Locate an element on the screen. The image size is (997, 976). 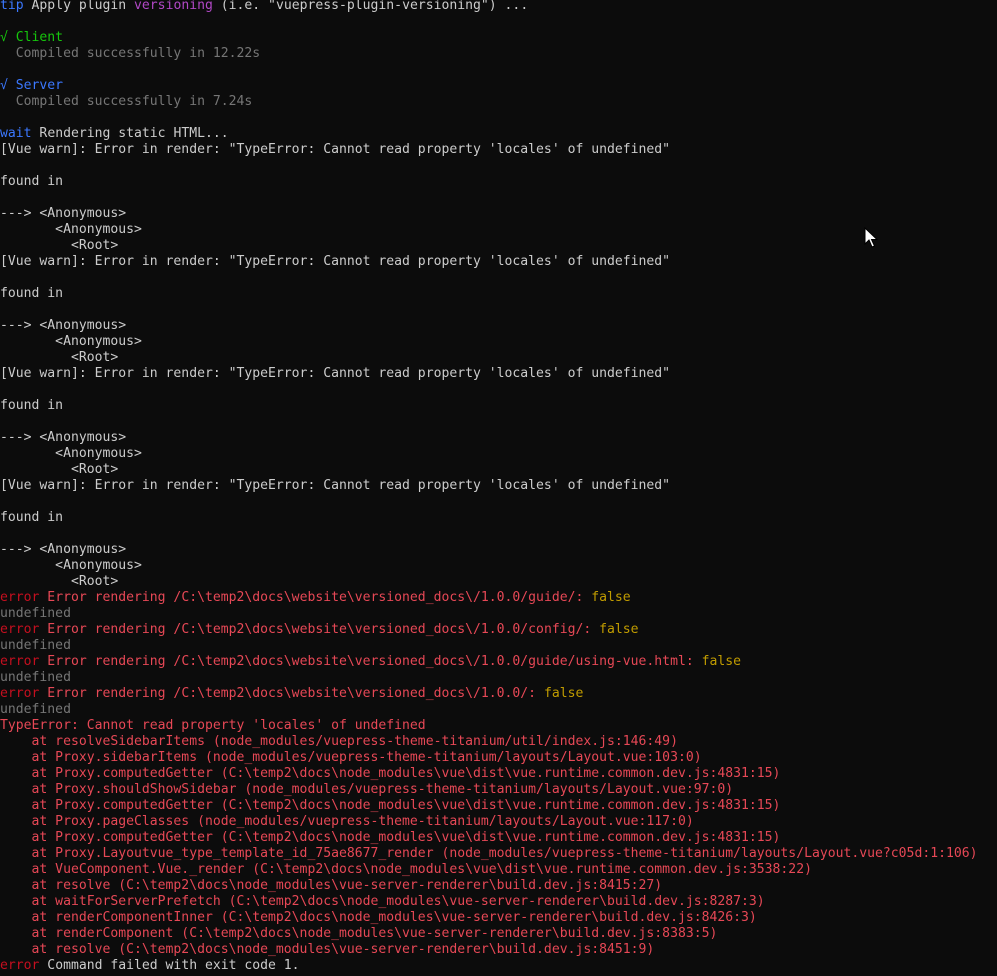
terminal-text: wait is located at coordinates (16, 133).